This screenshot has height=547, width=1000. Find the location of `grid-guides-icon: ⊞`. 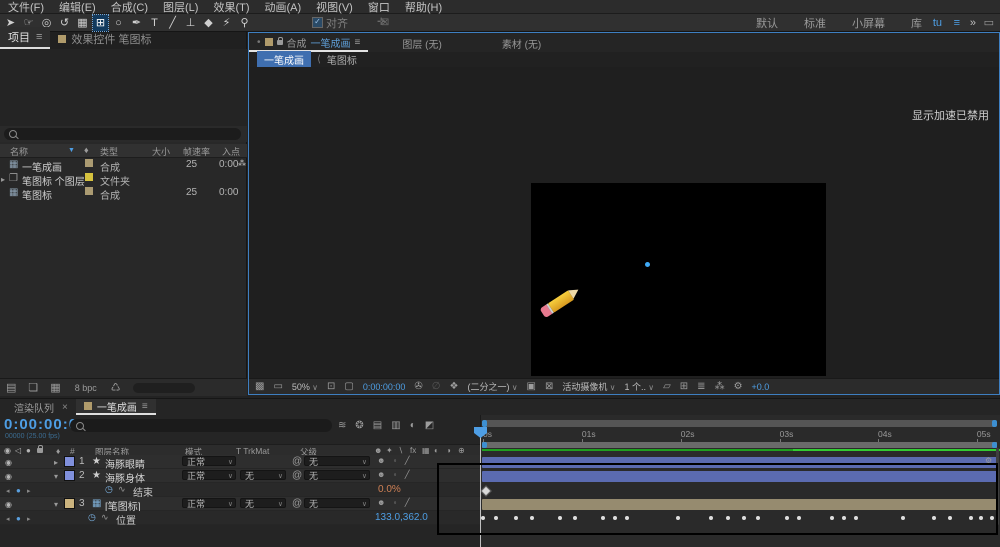

grid-guides-icon: ⊞ is located at coordinates (684, 386).